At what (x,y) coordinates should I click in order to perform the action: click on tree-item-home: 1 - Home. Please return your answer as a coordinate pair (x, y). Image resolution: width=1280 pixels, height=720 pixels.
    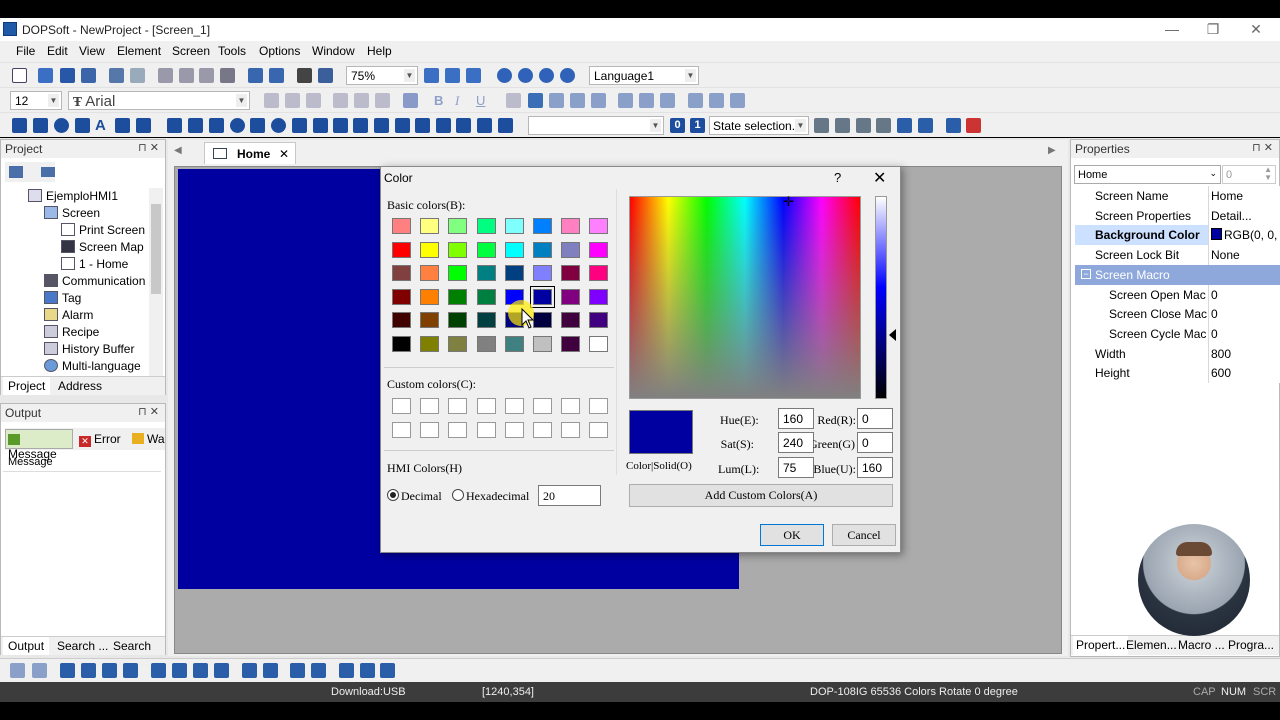
    Looking at the image, I should click on (94, 264).